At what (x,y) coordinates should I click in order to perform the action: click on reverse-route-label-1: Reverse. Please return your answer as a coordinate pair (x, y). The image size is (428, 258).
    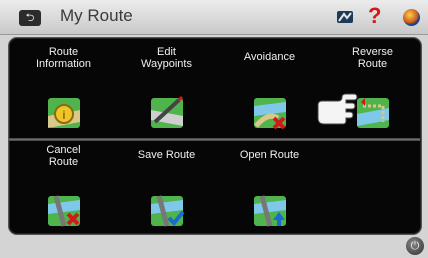
    Looking at the image, I should click on (372, 52).